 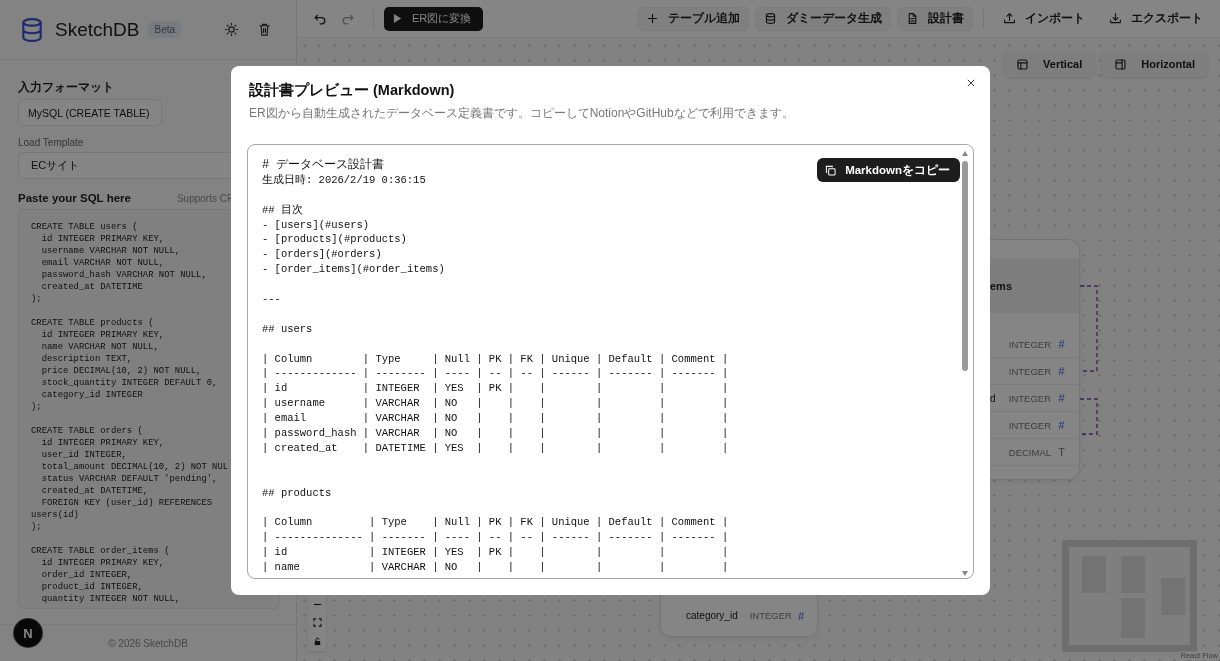 I want to click on layout-button: Horizontal, so click(x=1154, y=64).